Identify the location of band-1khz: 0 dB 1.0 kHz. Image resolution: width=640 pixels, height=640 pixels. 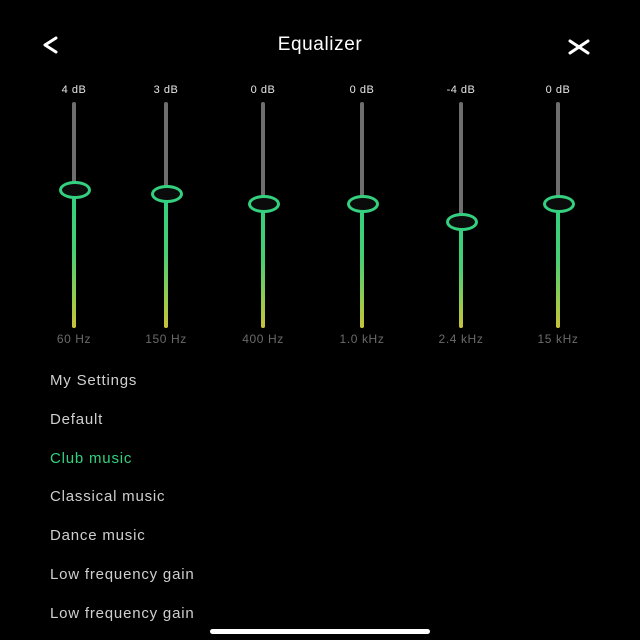
(362, 180).